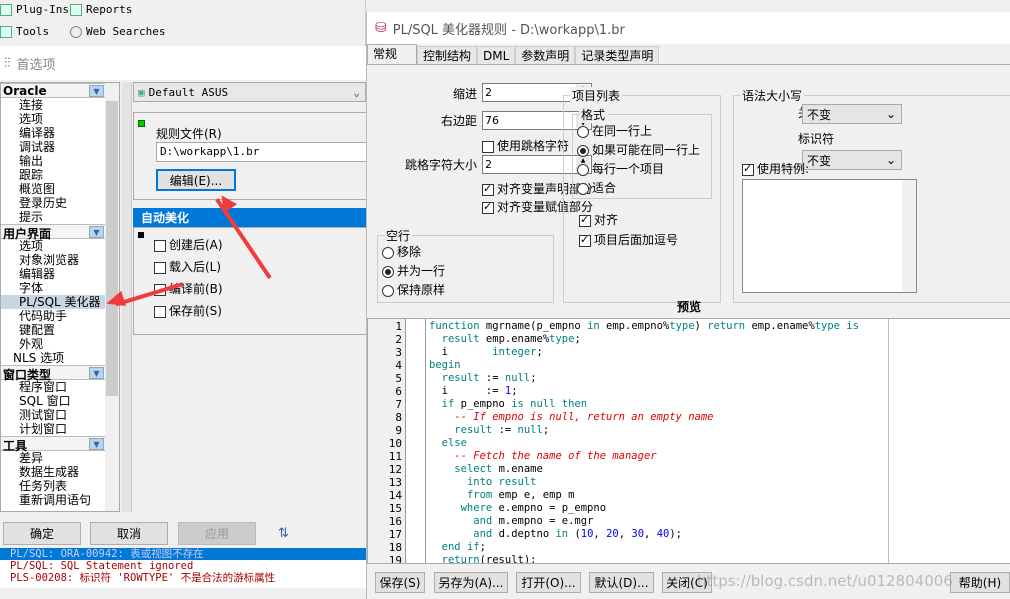  Describe the element at coordinates (129, 533) in the screenshot. I see `cancel-button: 取消` at that location.